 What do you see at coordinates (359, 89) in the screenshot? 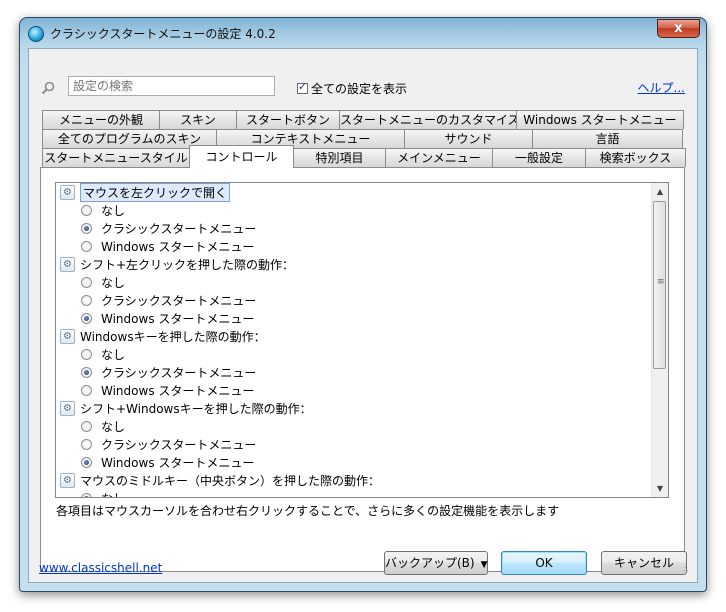
I see `show-all-label: 全ての設定を表示` at bounding box center [359, 89].